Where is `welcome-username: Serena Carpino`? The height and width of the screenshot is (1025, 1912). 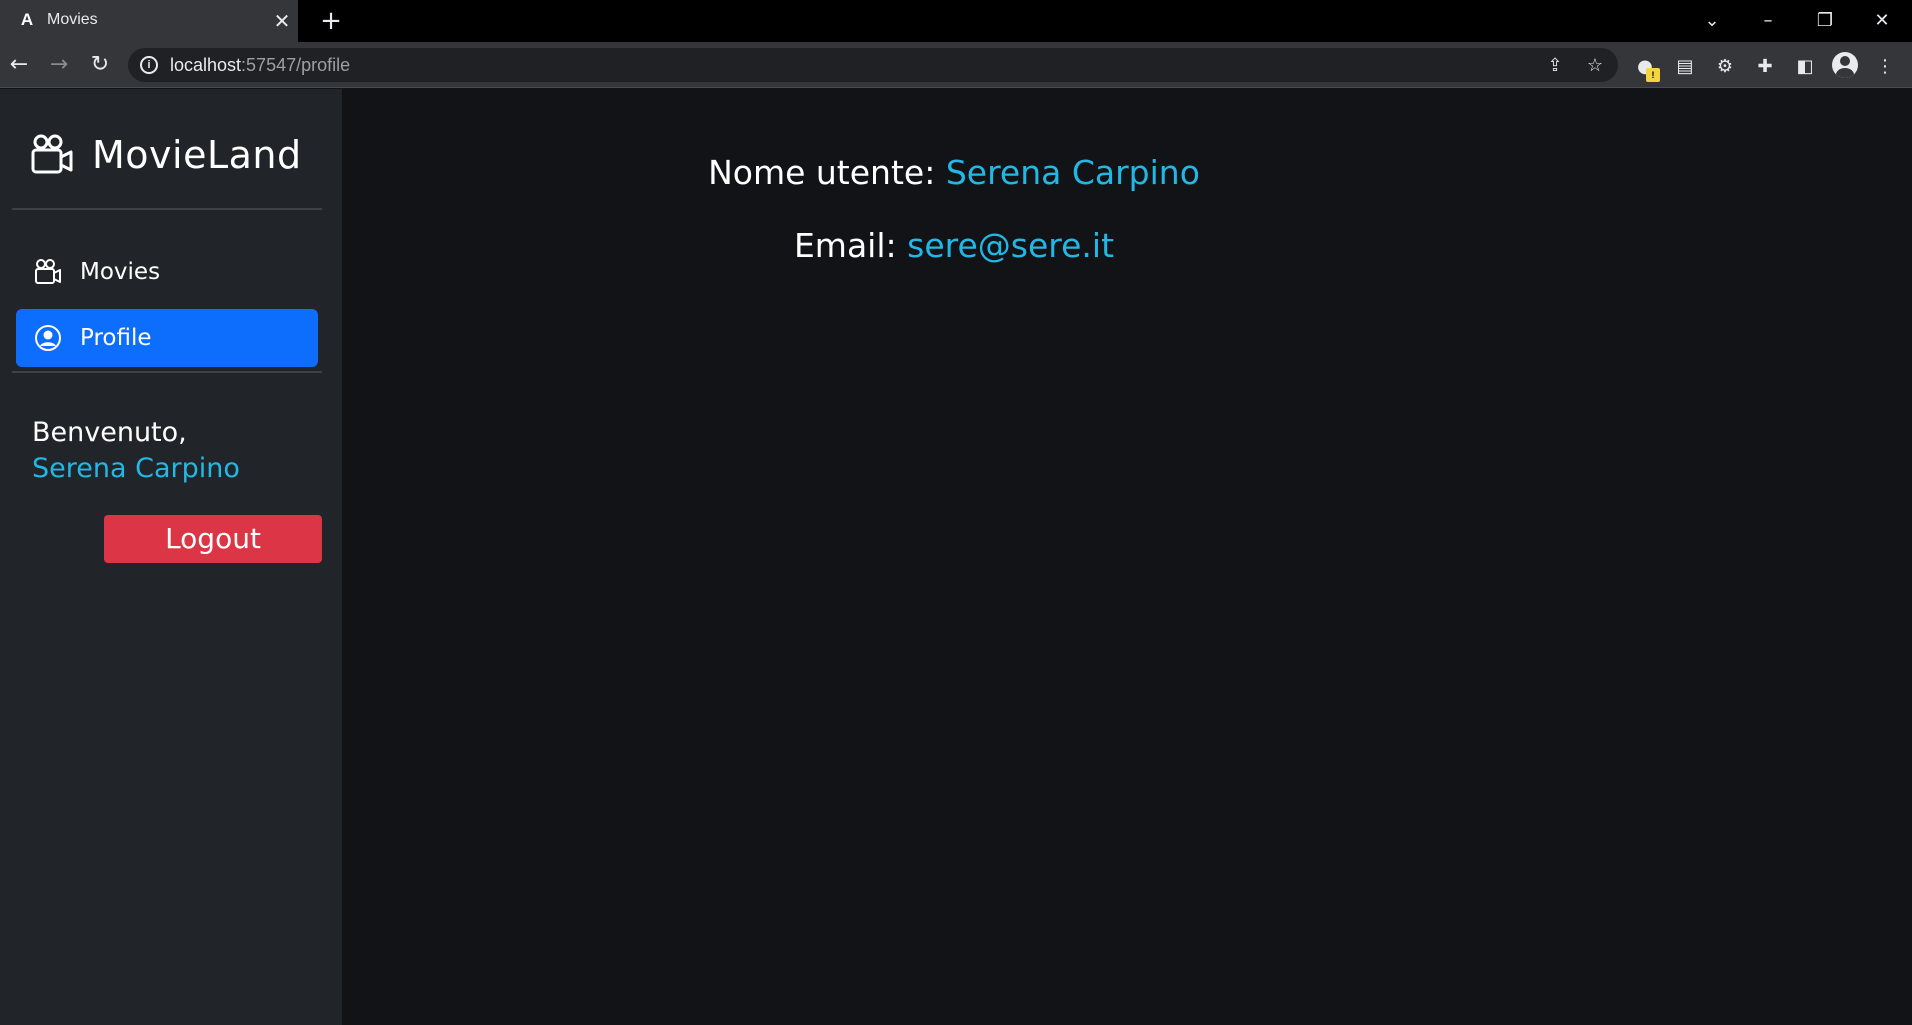 welcome-username: Serena Carpino is located at coordinates (136, 468).